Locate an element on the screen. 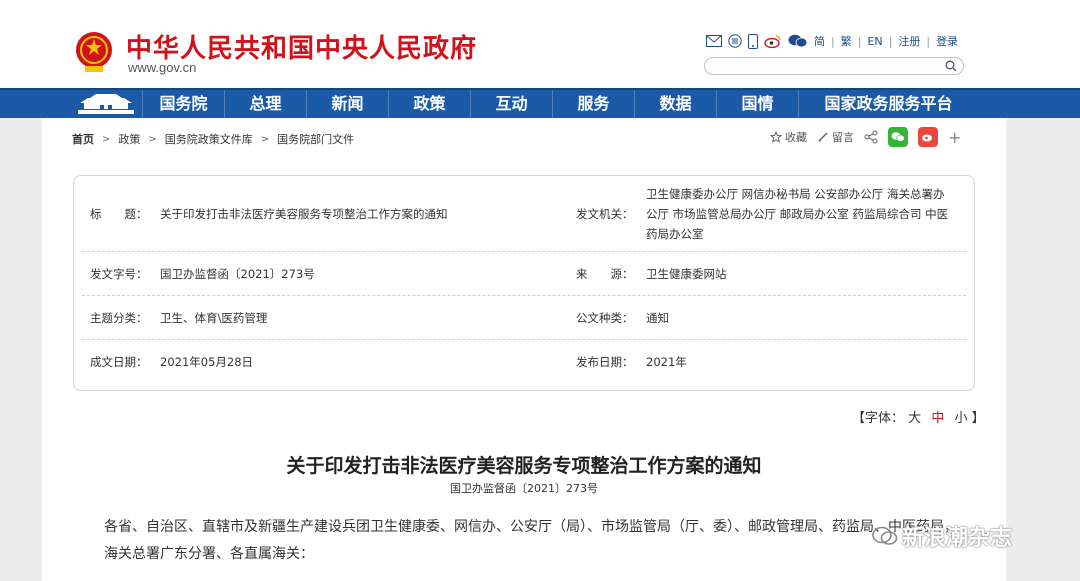 The height and width of the screenshot is (581, 1080). tiananmen-logo-icon is located at coordinates (106, 104).